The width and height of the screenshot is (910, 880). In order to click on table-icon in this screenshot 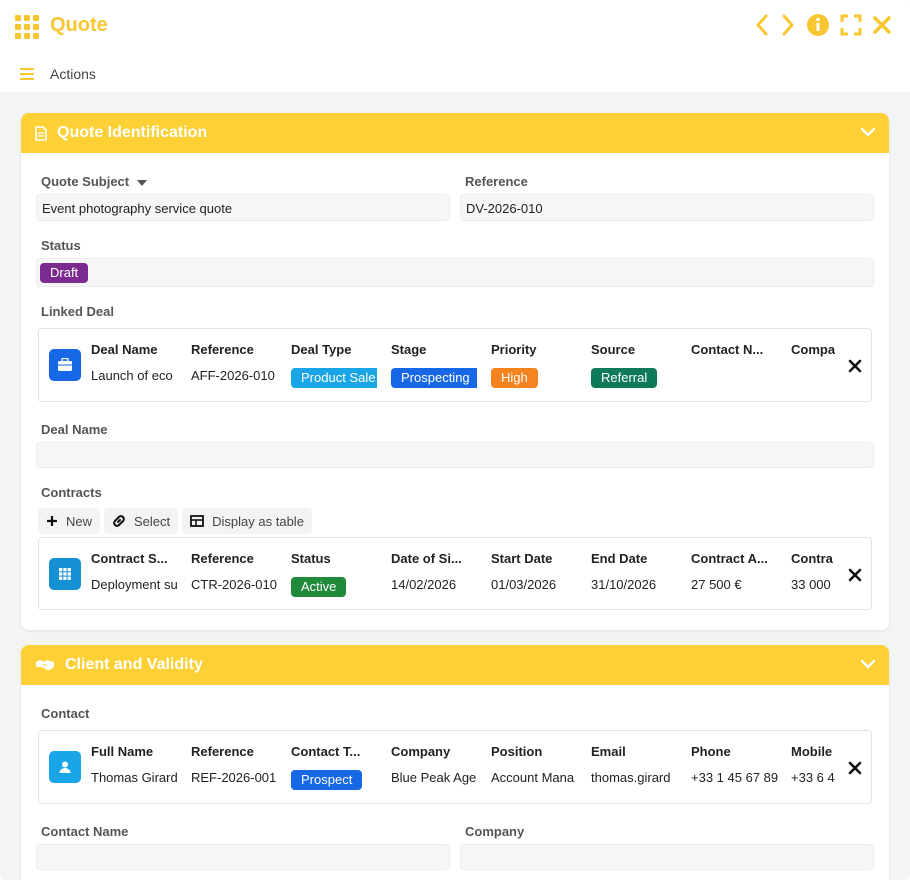, I will do `click(197, 521)`.